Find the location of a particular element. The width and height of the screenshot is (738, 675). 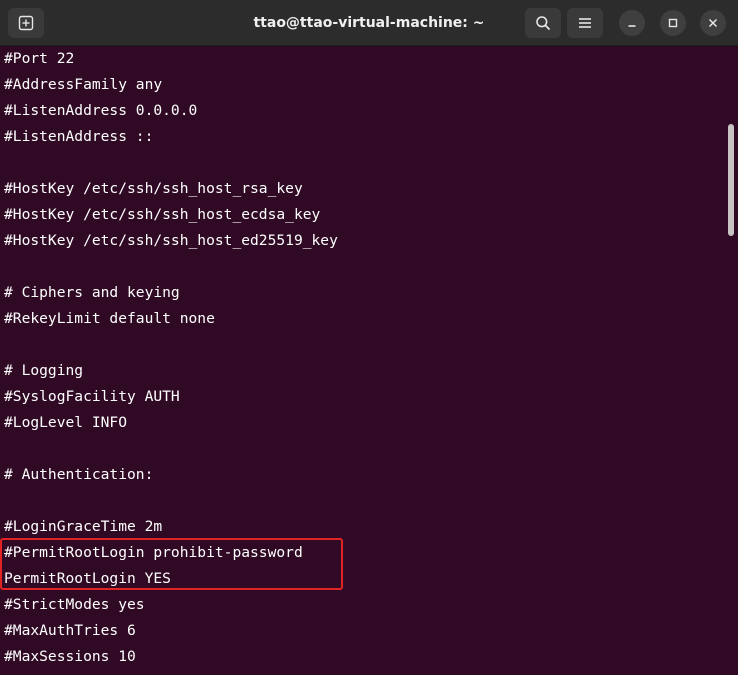

window-title: ttao@ttao-virtual-machine: ~ is located at coordinates (369, 23).